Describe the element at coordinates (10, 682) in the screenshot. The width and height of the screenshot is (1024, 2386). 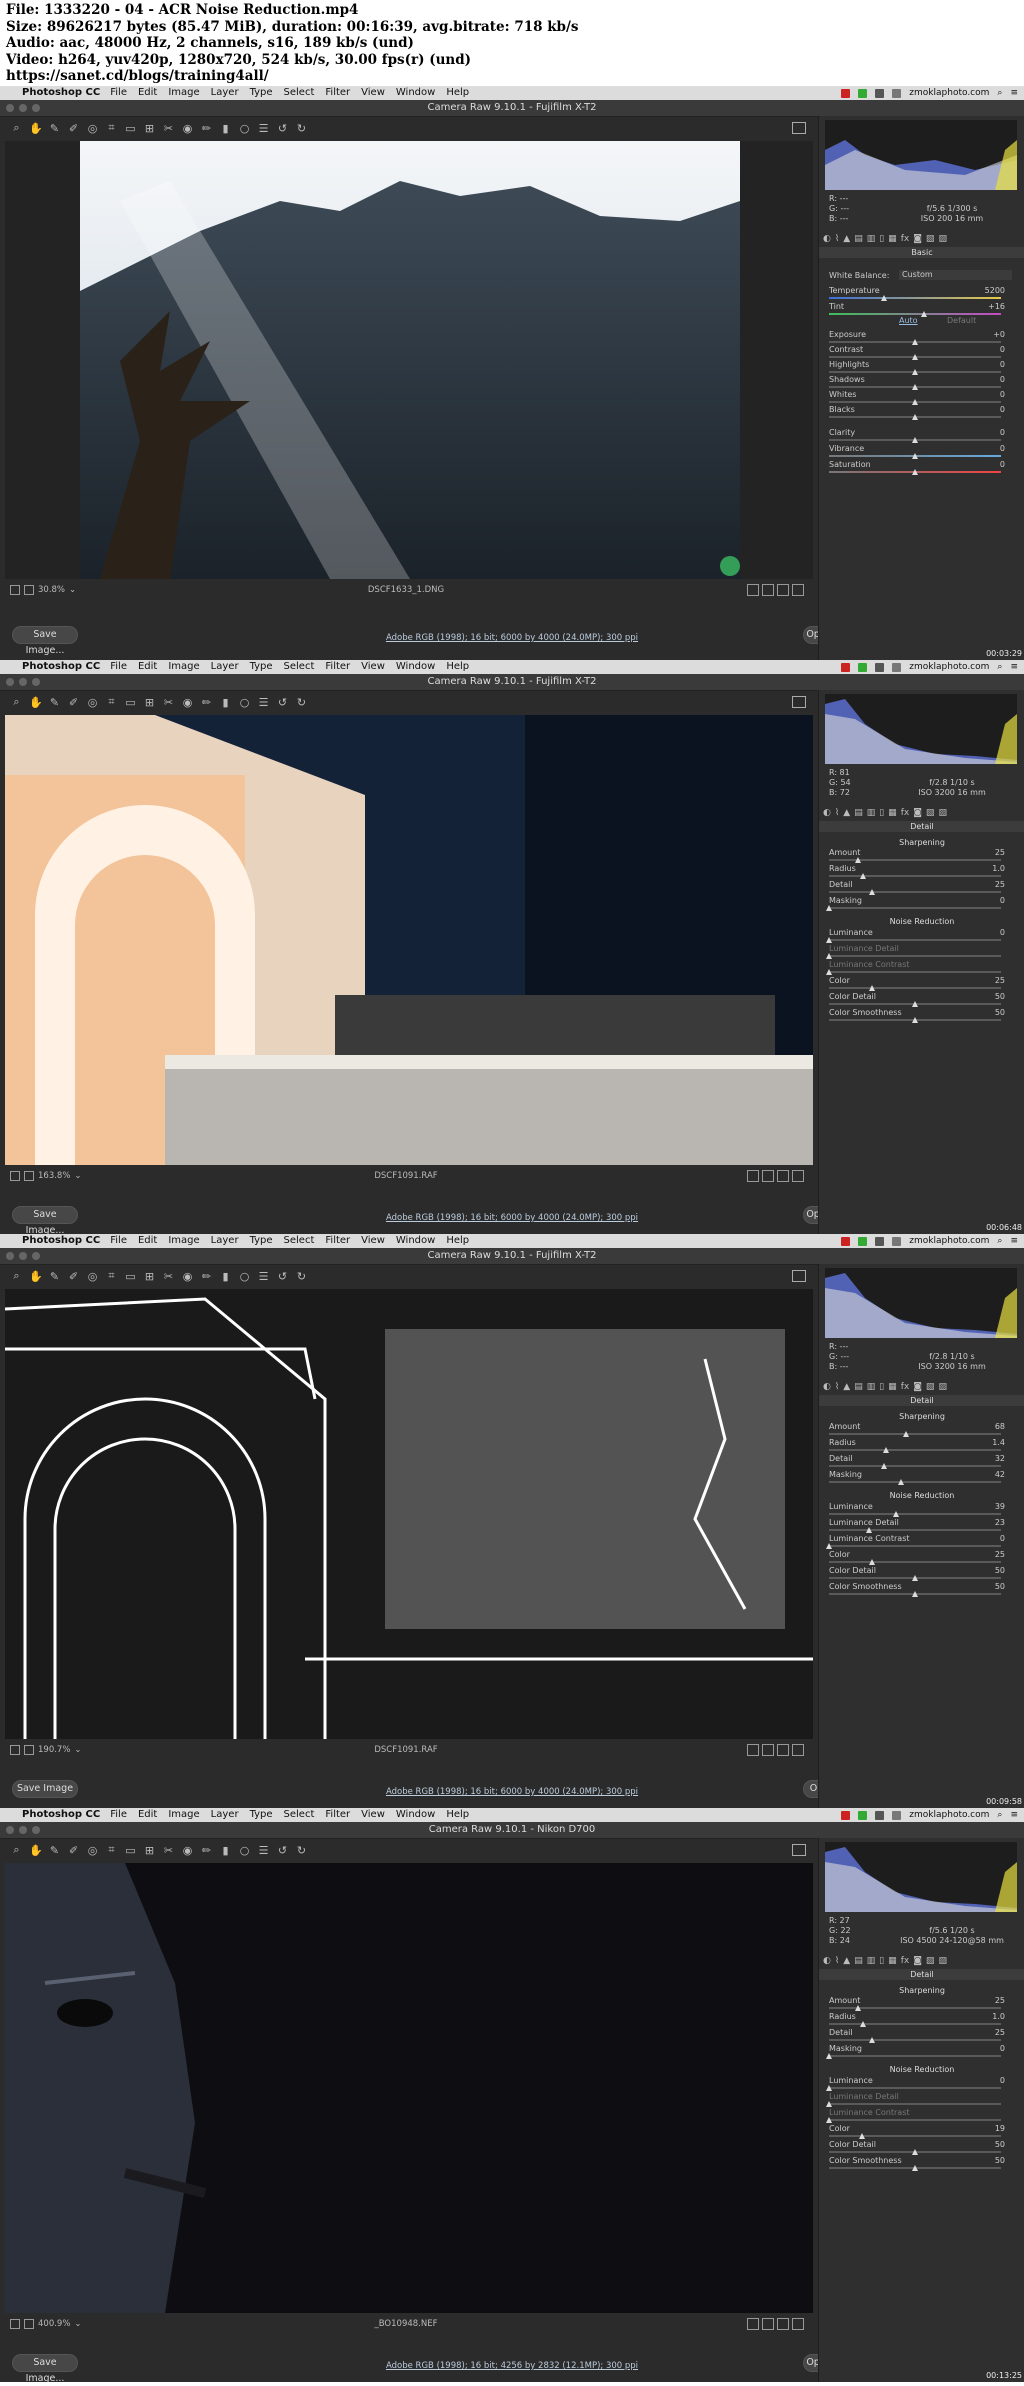
I see `close-icon` at that location.